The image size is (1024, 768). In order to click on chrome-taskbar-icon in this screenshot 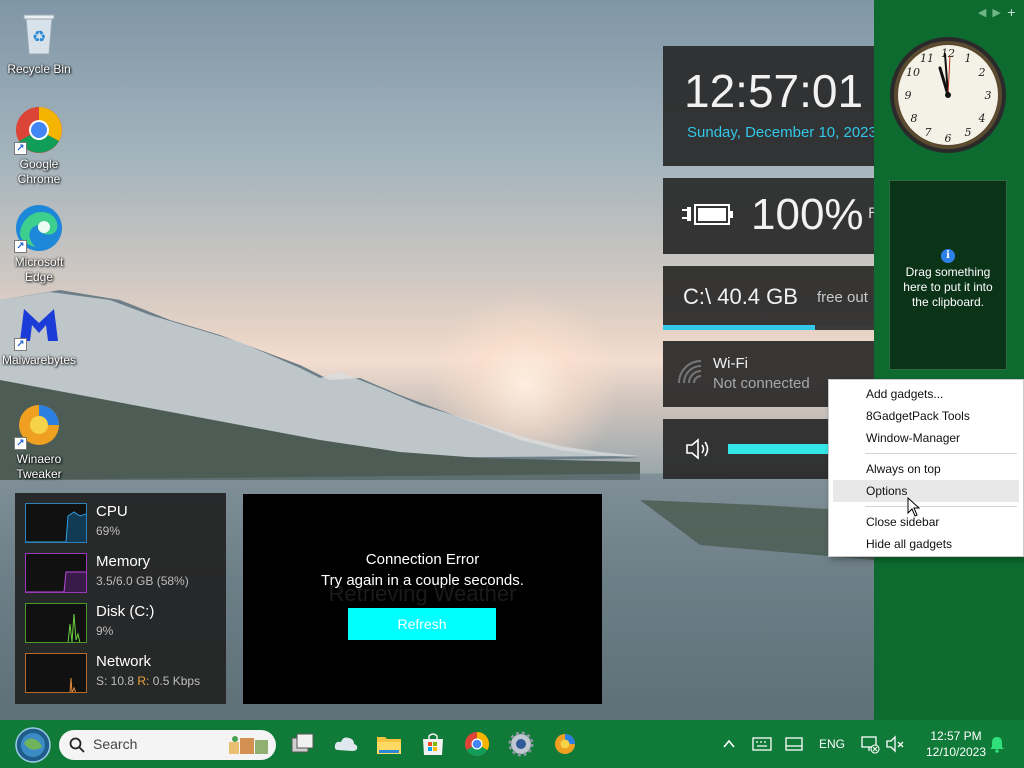, I will do `click(477, 744)`.